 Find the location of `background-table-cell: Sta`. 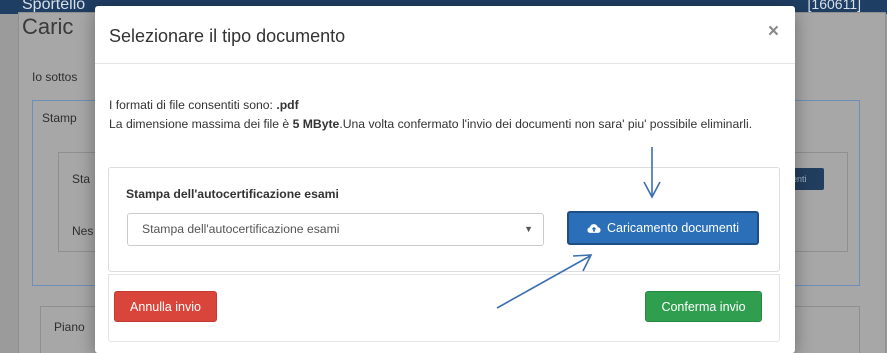

background-table-cell: Sta is located at coordinates (81, 179).